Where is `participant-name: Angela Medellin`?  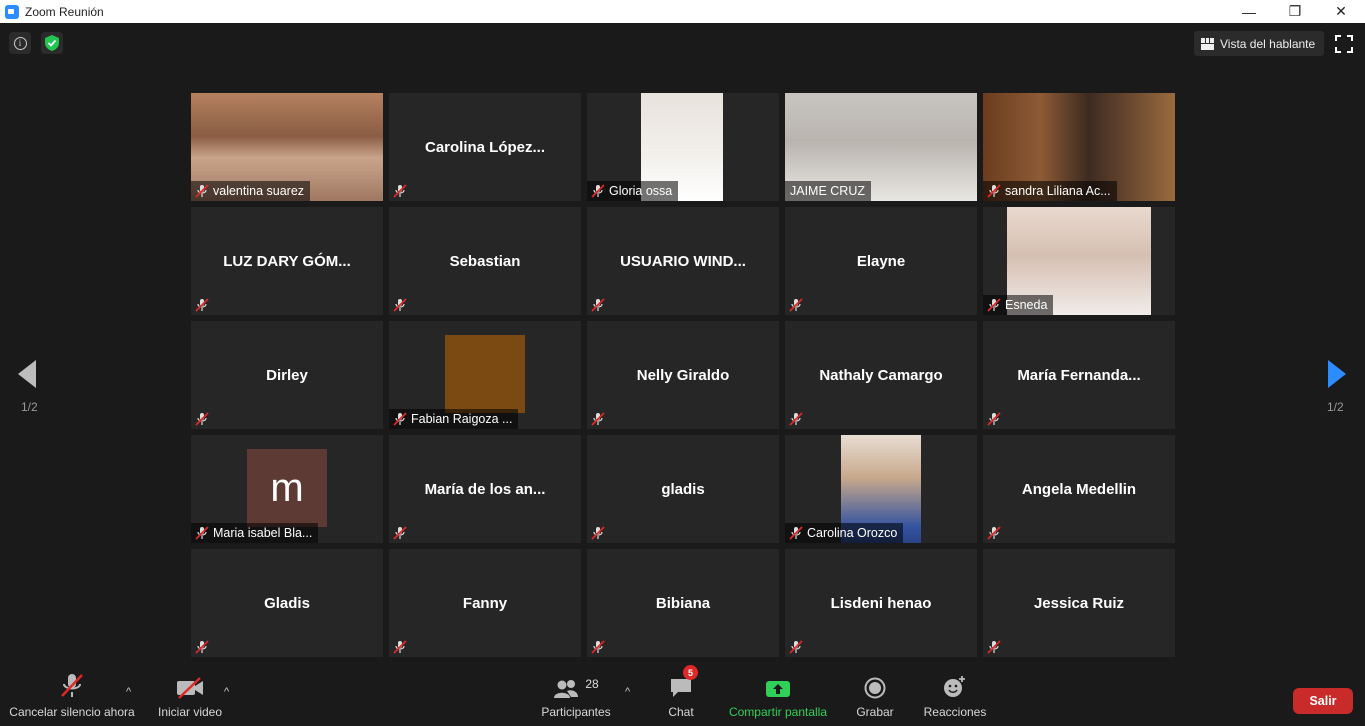
participant-name: Angela Medellin is located at coordinates (1079, 489).